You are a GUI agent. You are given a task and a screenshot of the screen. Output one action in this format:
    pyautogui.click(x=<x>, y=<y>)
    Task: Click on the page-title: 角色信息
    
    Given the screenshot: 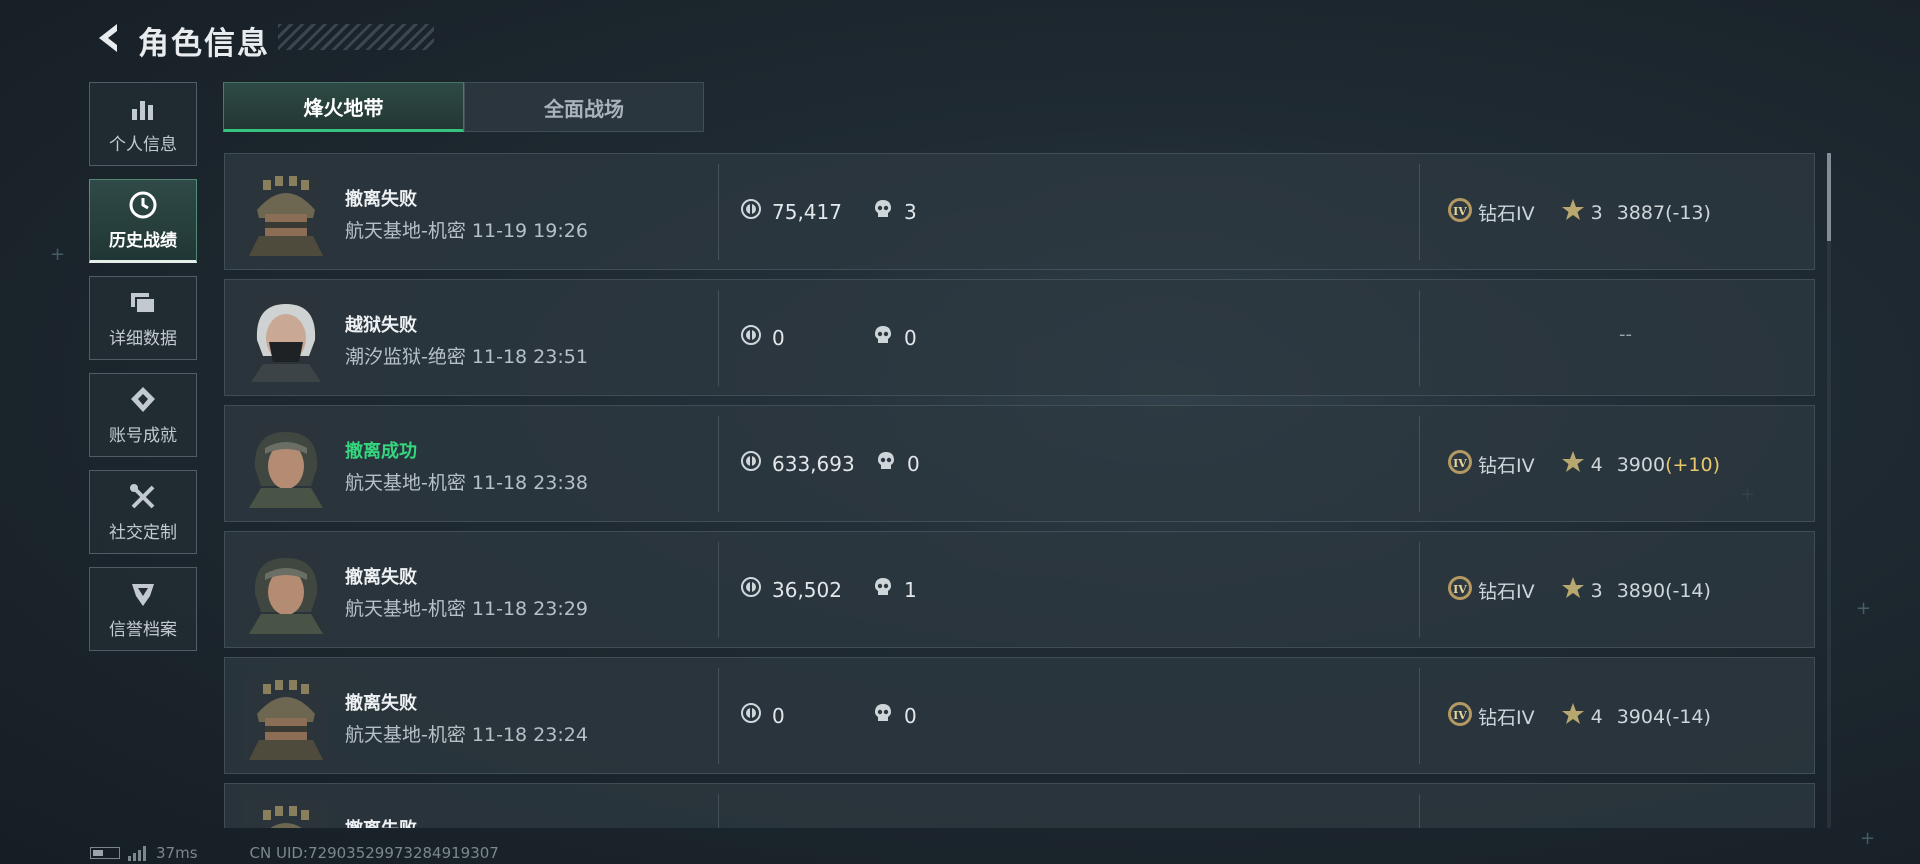 What is the action you would take?
    pyautogui.click(x=204, y=43)
    